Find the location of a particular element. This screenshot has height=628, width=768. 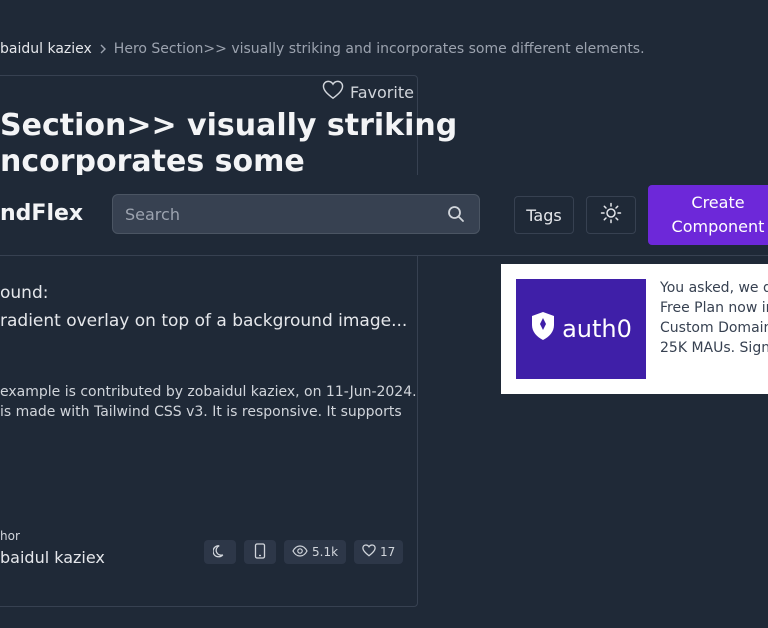

ad-text-line3: Custom Domain, is located at coordinates (714, 328).